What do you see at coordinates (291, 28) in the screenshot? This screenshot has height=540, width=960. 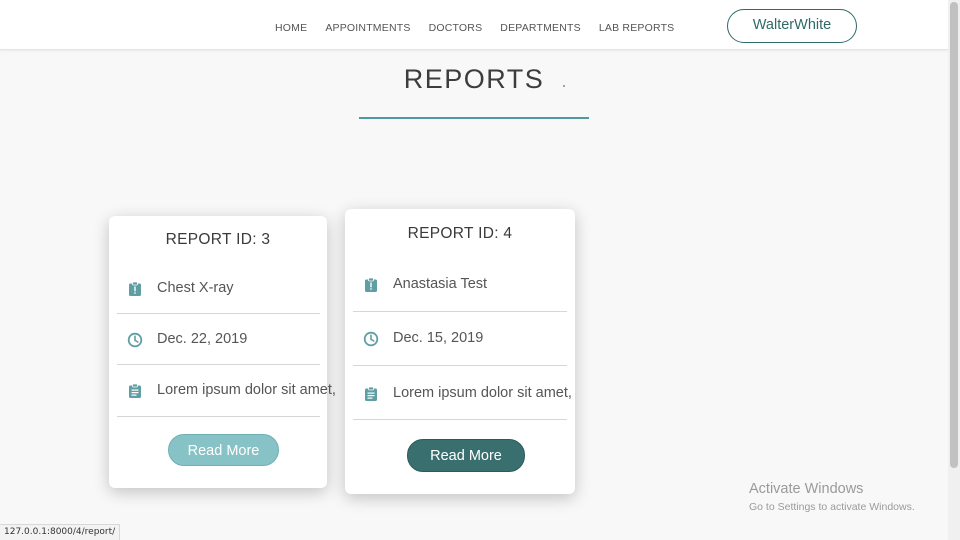 I see `nav-home: HOME` at bounding box center [291, 28].